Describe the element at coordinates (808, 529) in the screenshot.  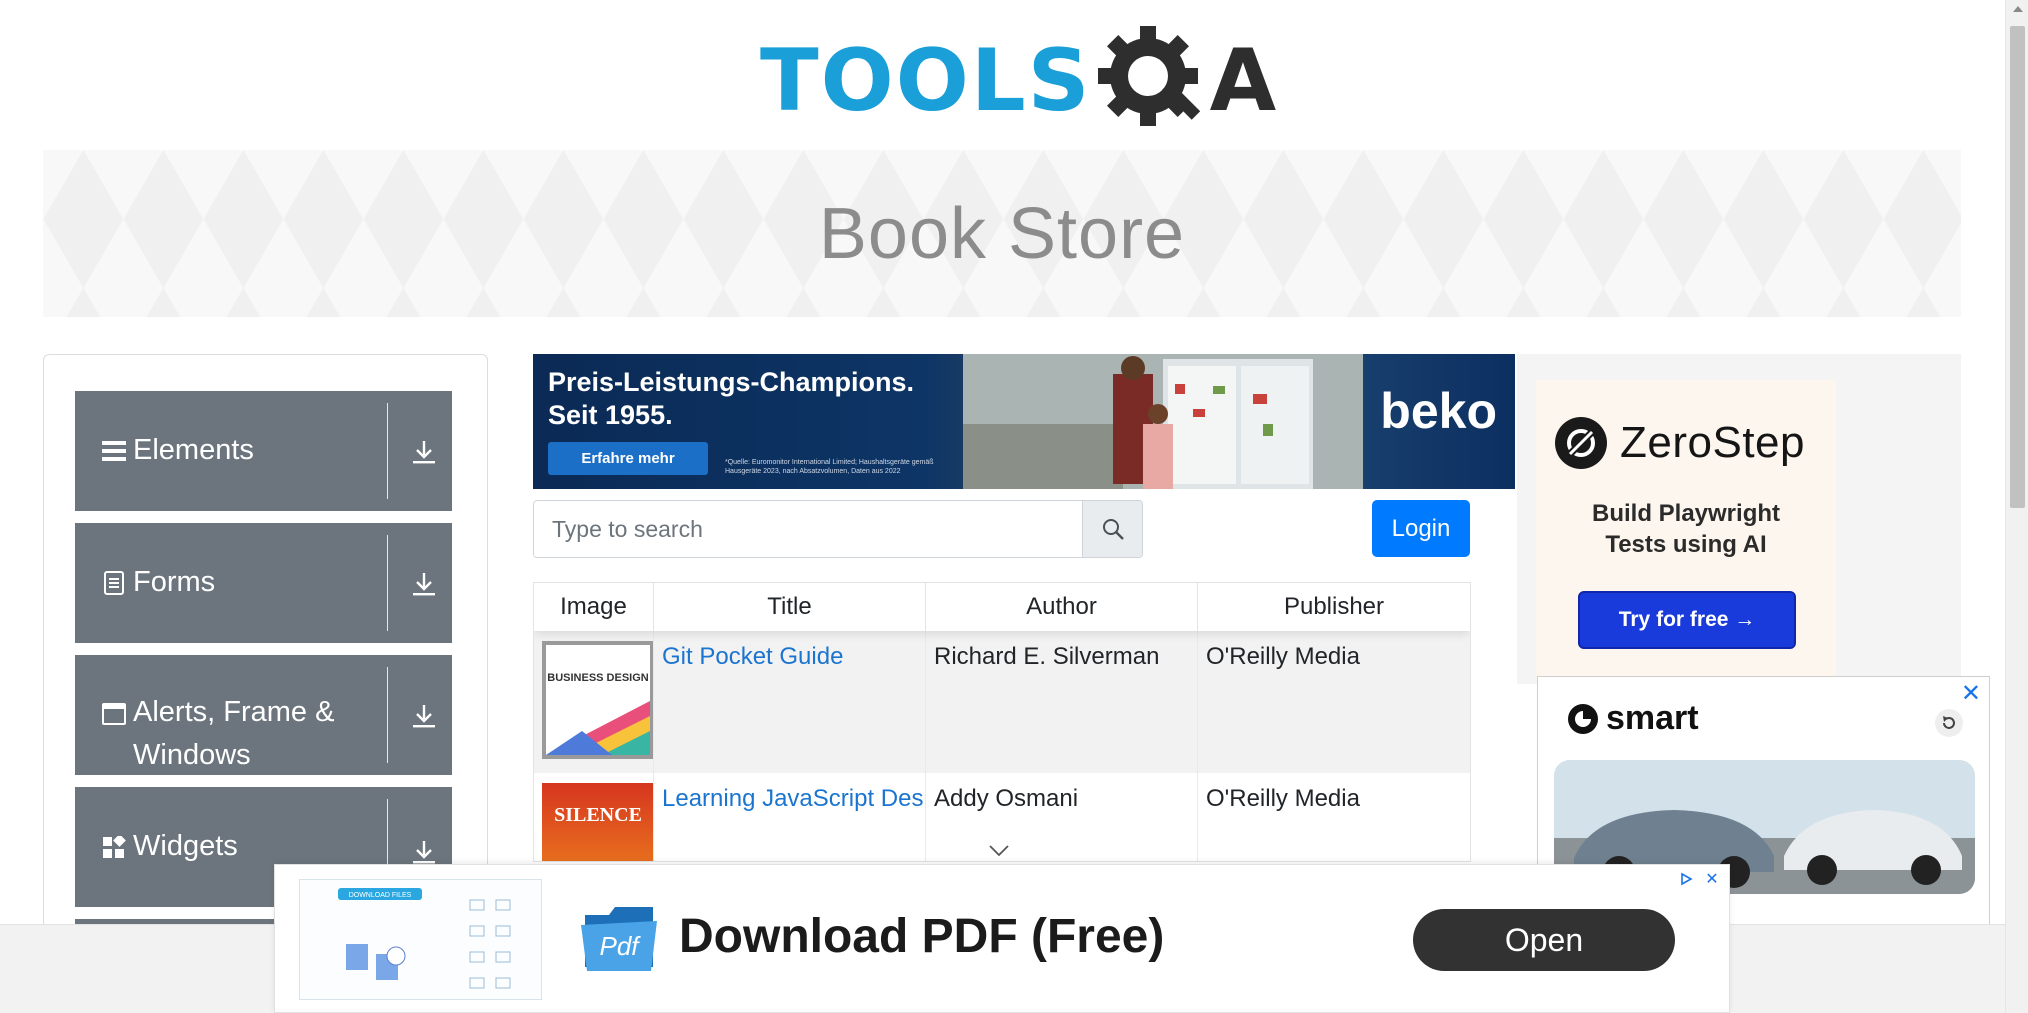
I see `search-input` at that location.